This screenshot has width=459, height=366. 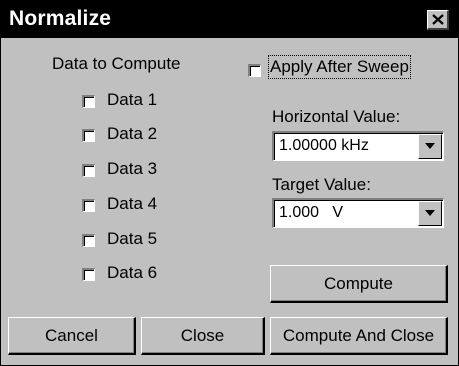 I want to click on horizontal-value-label: Horizontal Value:, so click(x=336, y=116).